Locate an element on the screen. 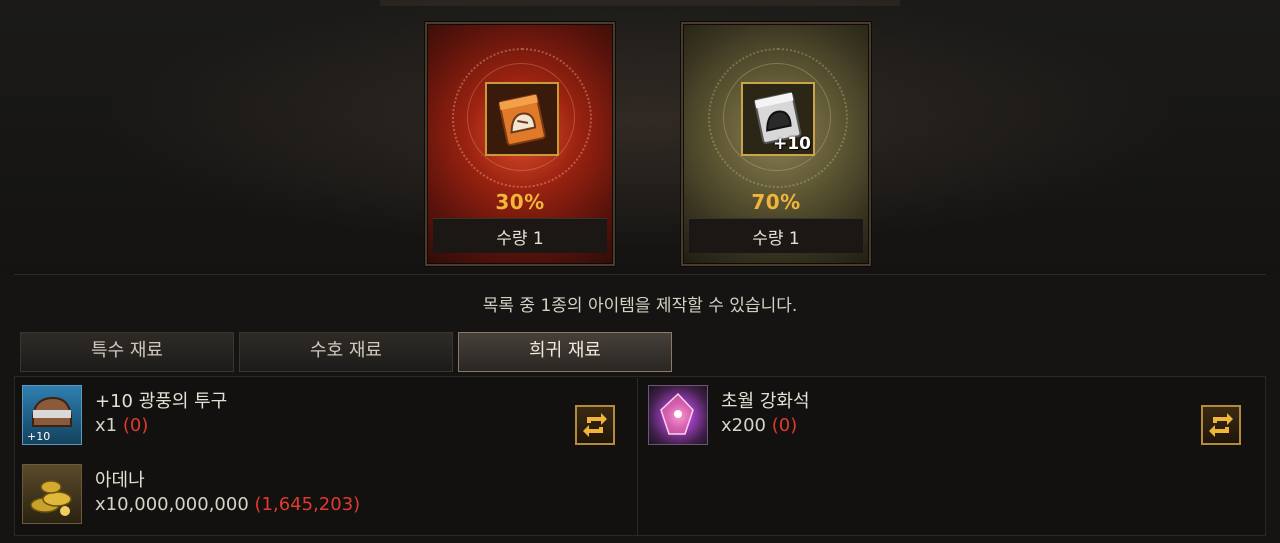 This screenshot has height=543, width=1280. section-divider is located at coordinates (640, 274).